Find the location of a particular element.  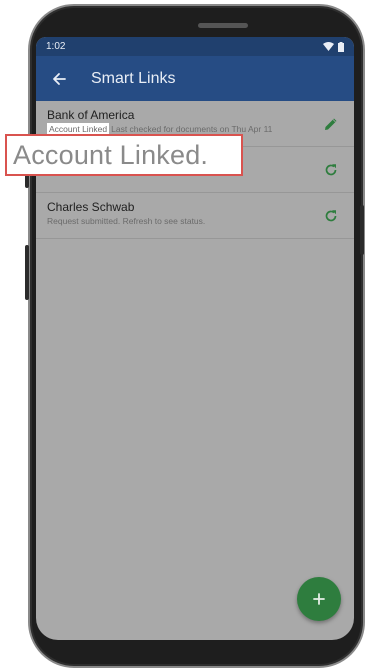

link-name: Bank of America is located at coordinates (91, 115).